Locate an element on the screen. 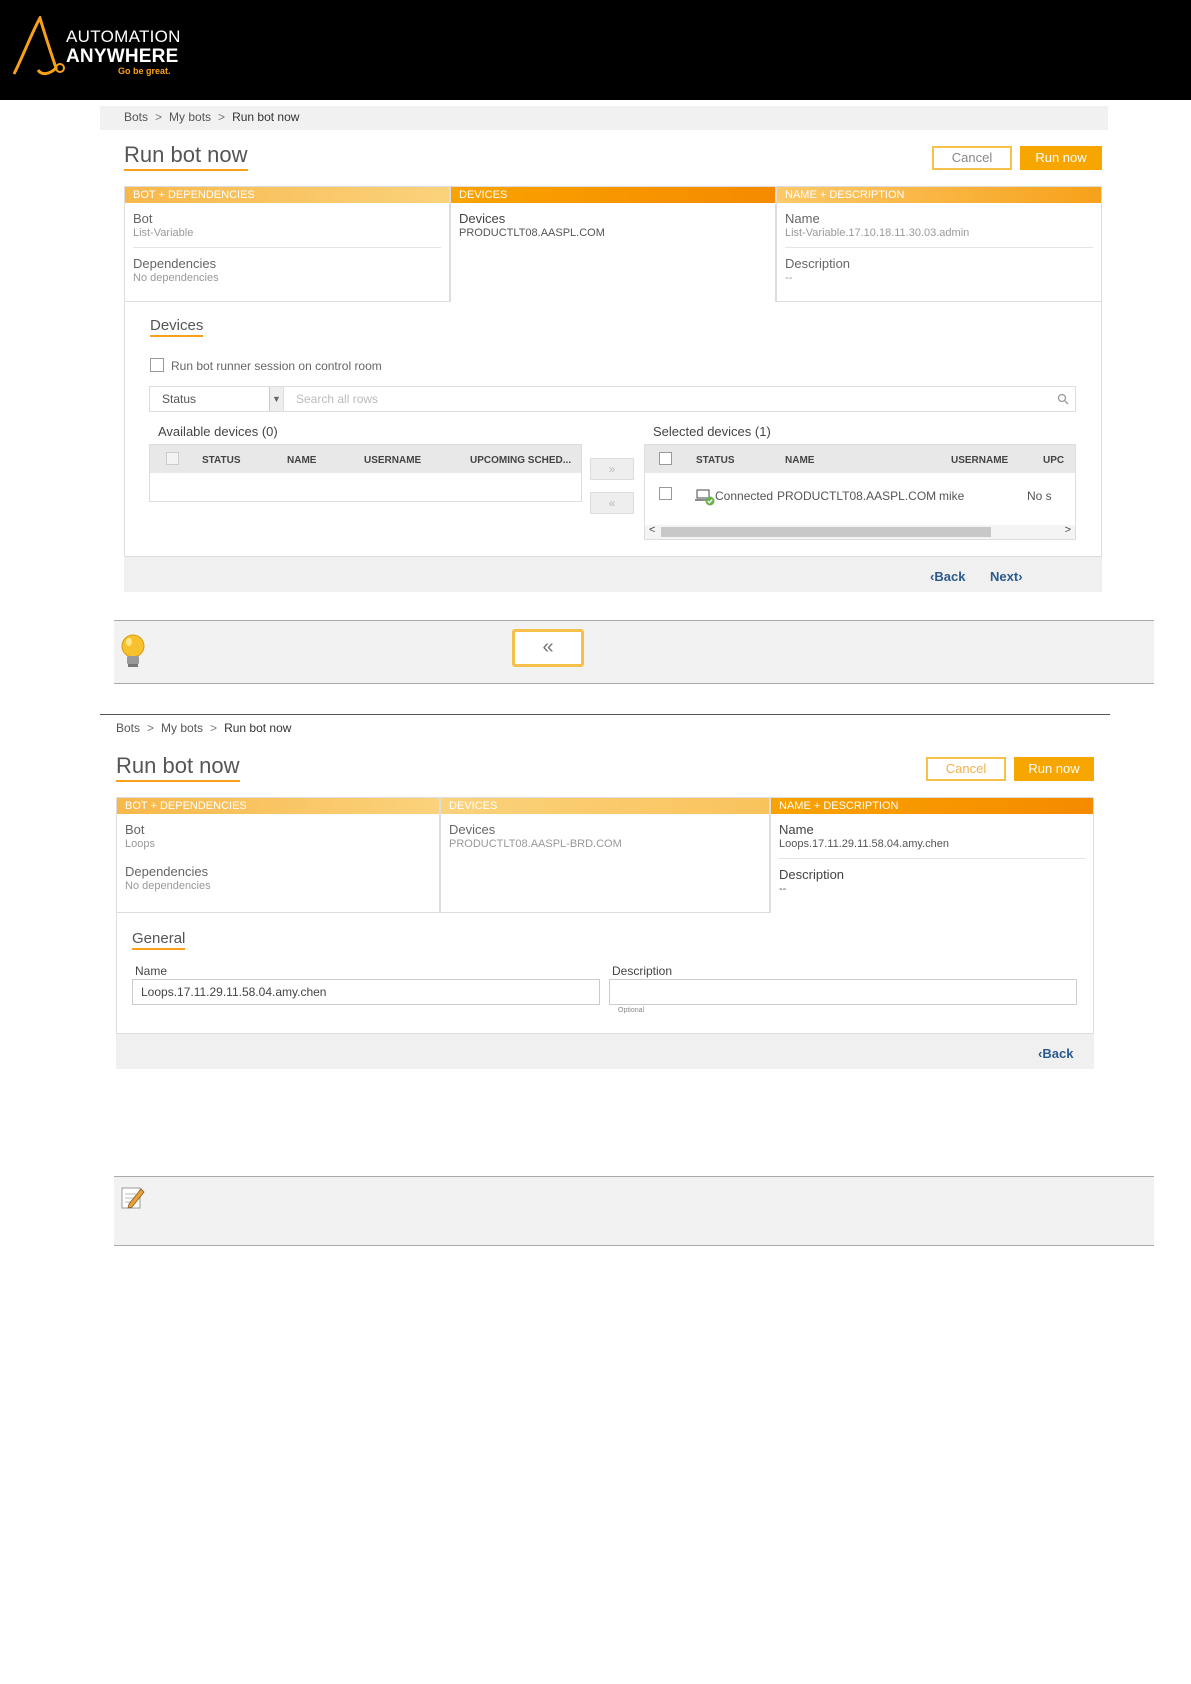 The width and height of the screenshot is (1191, 1684). next-link: Next› is located at coordinates (1006, 576).